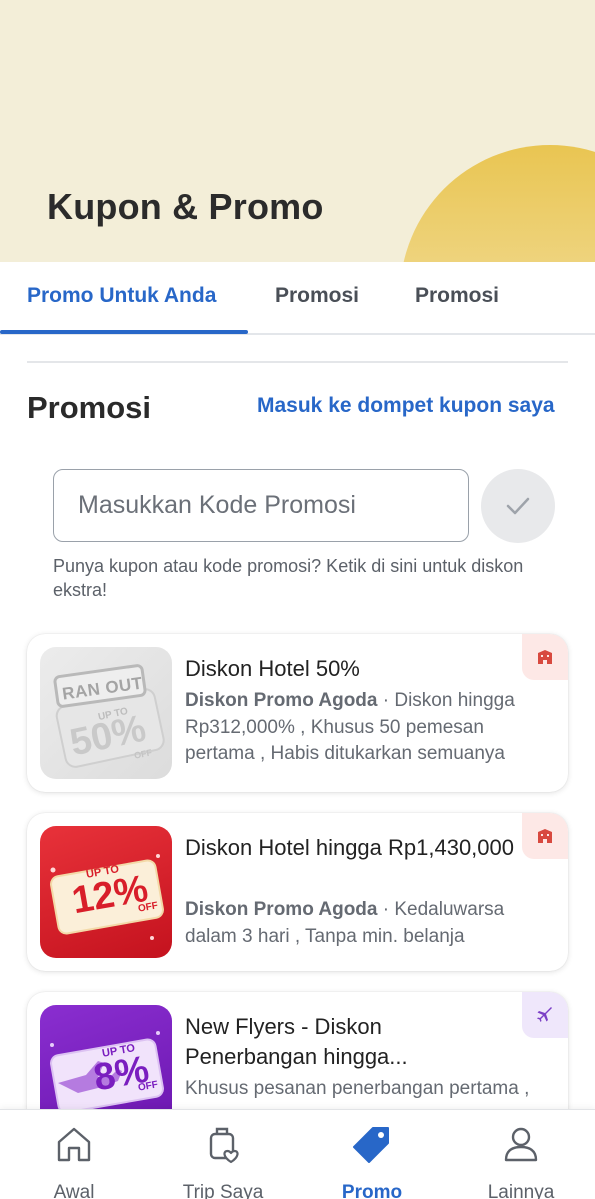  I want to click on page-title: Kupon & Promo, so click(185, 206).